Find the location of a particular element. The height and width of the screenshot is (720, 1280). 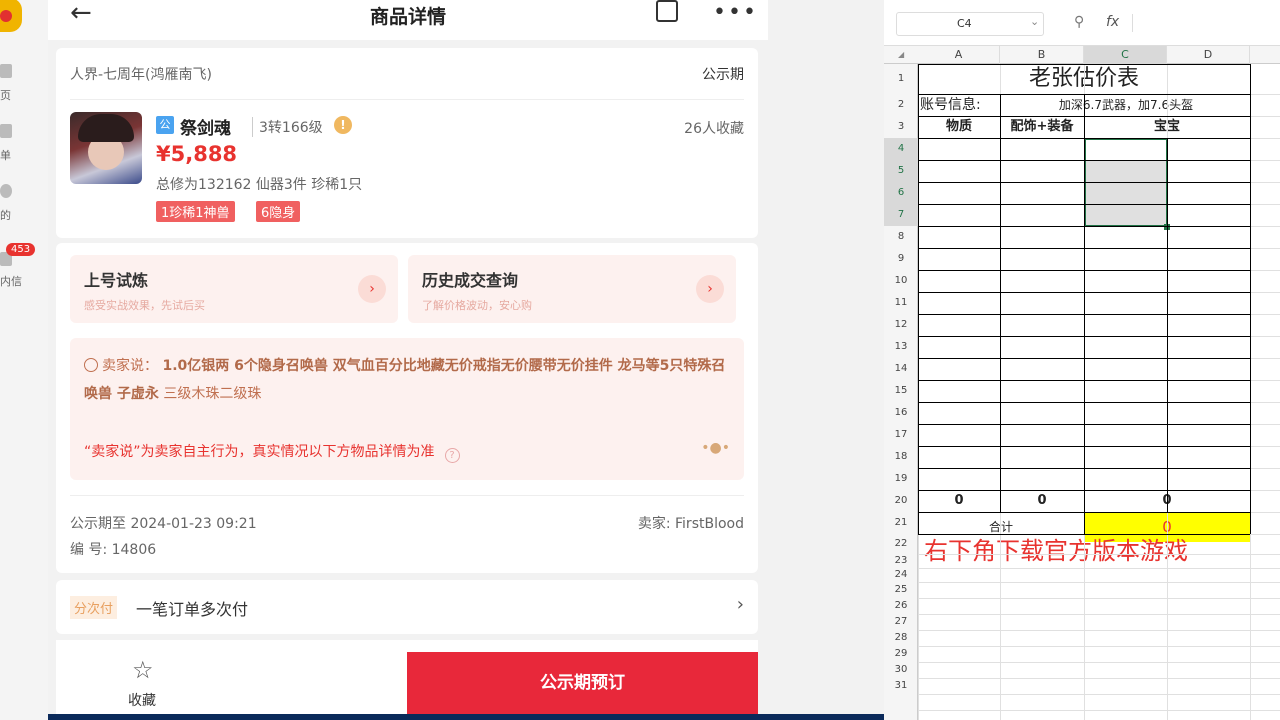

row-header: 7 is located at coordinates (901, 215).